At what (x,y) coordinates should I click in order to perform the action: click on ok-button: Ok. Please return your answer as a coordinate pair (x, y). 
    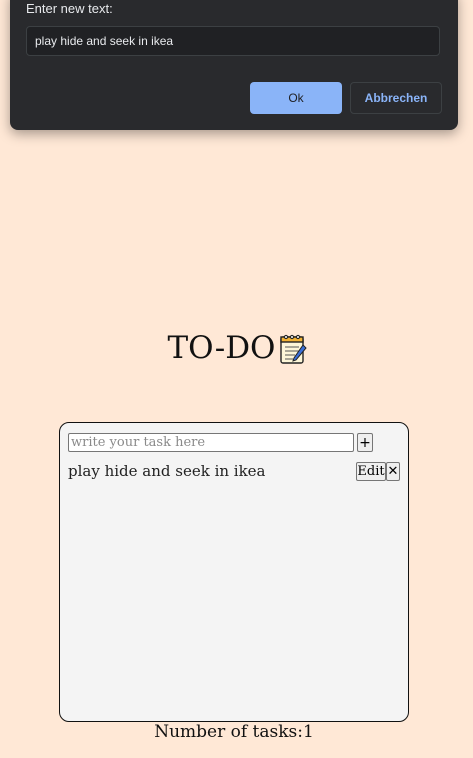
    Looking at the image, I should click on (296, 98).